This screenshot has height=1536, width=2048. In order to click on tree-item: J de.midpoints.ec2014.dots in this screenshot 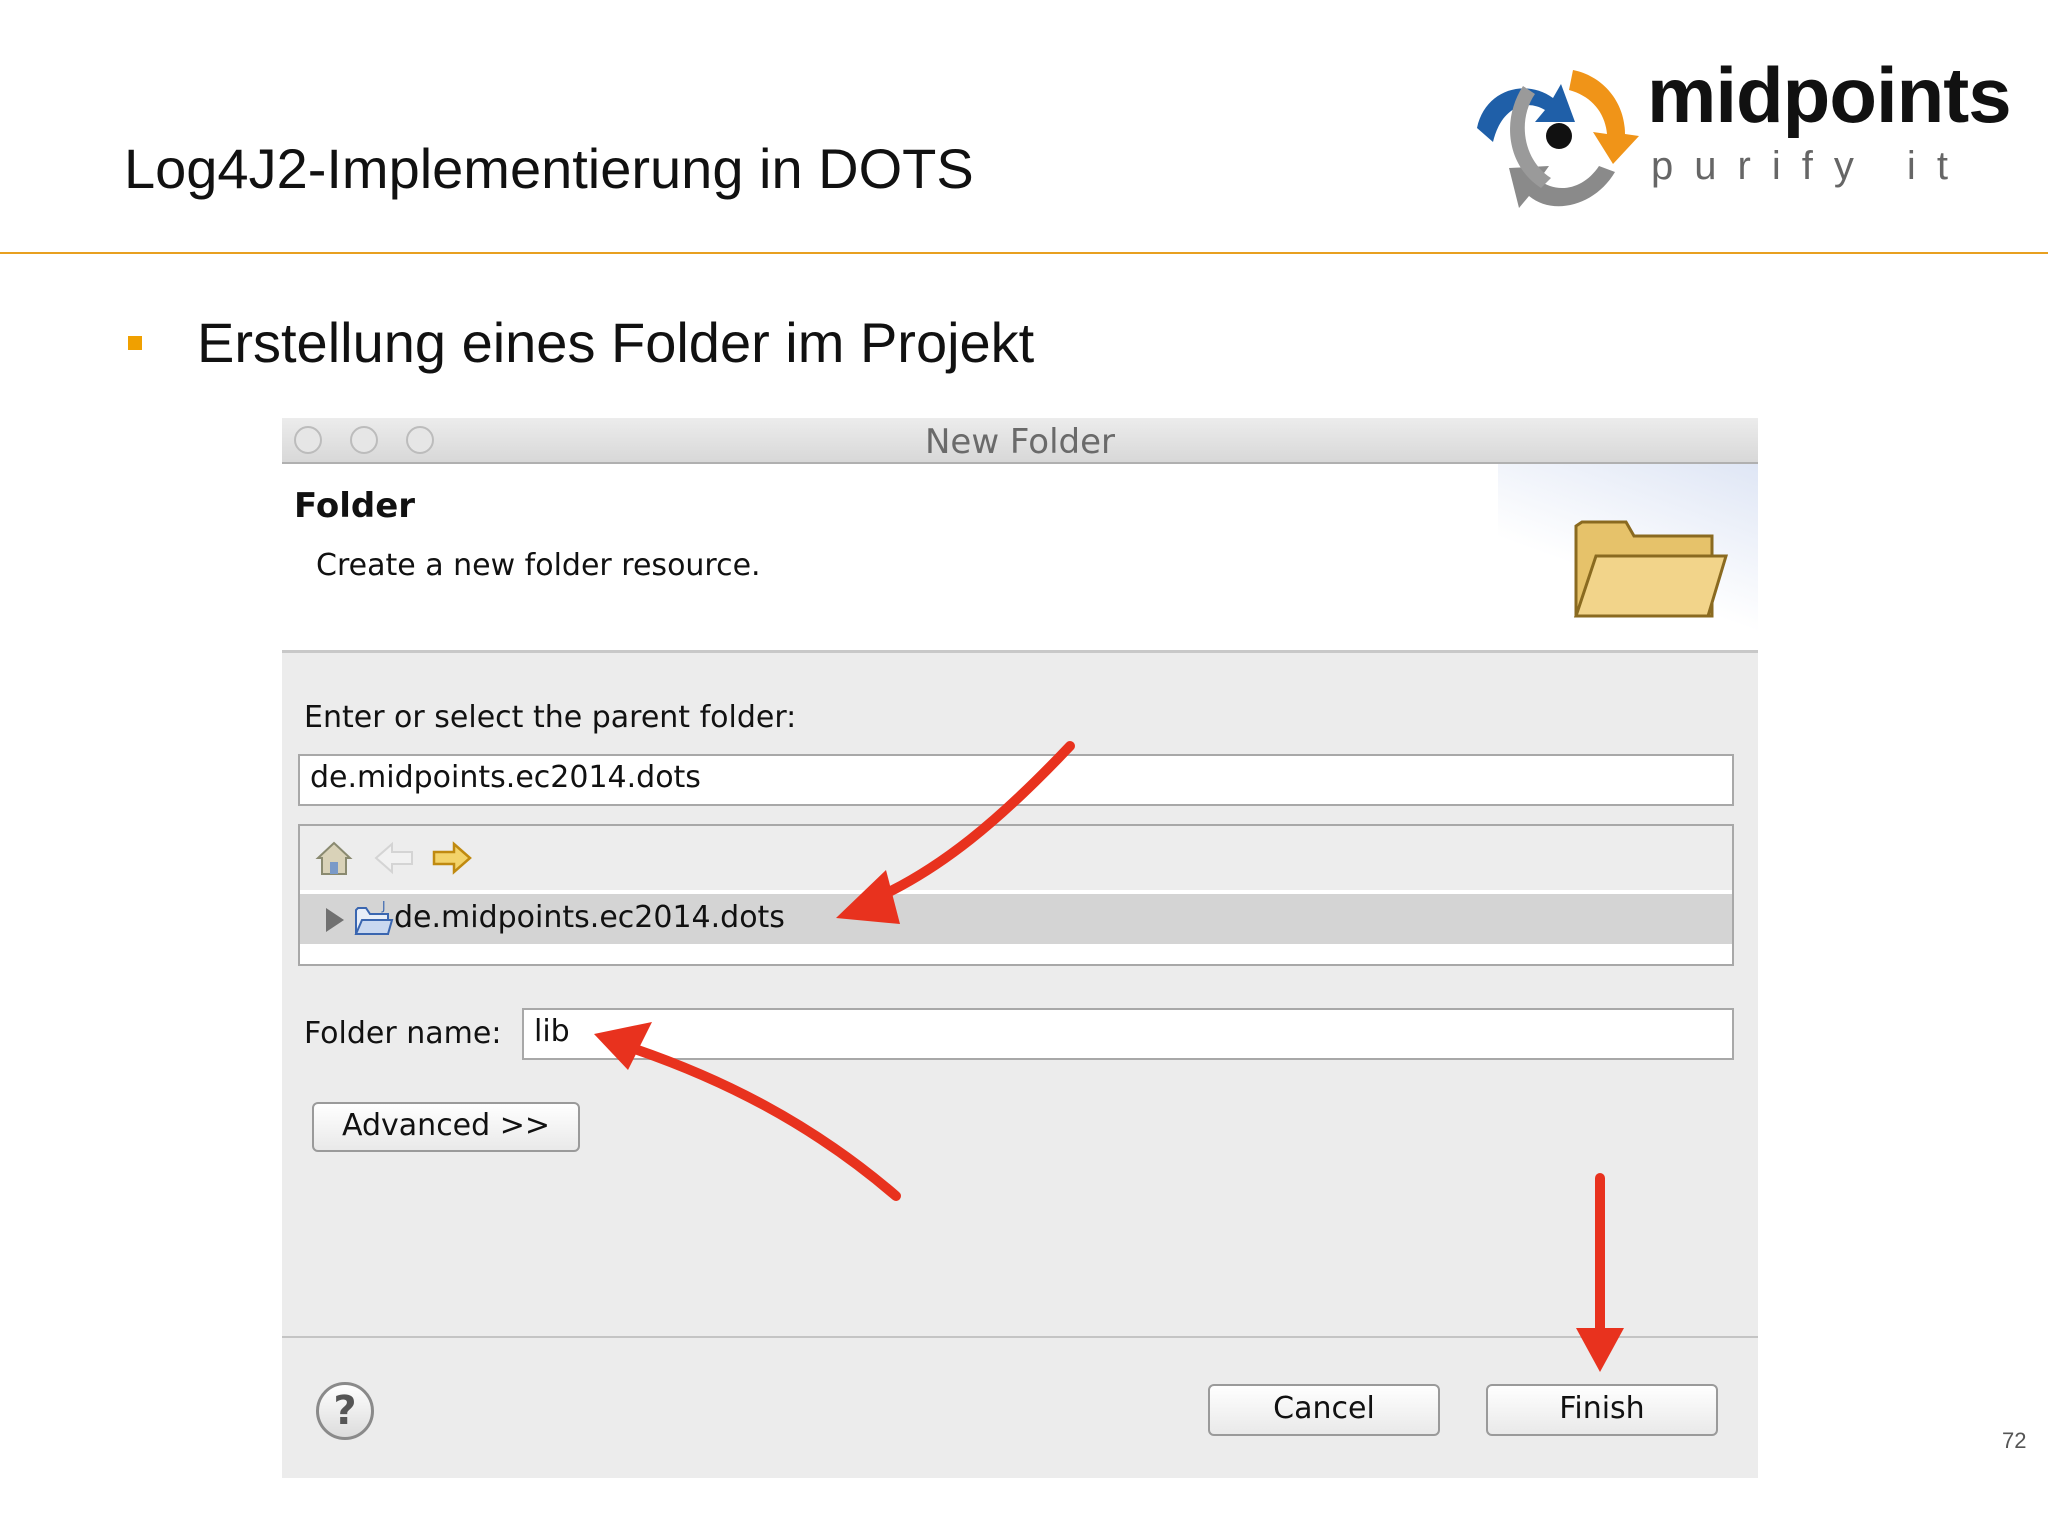, I will do `click(1016, 919)`.